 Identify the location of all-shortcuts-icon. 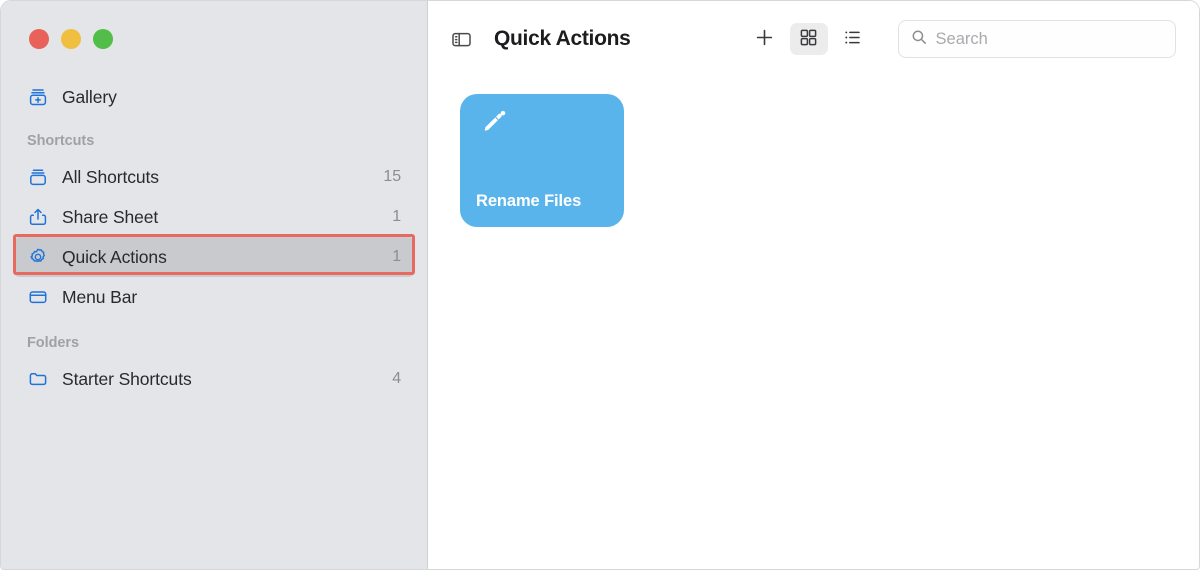
(38, 177).